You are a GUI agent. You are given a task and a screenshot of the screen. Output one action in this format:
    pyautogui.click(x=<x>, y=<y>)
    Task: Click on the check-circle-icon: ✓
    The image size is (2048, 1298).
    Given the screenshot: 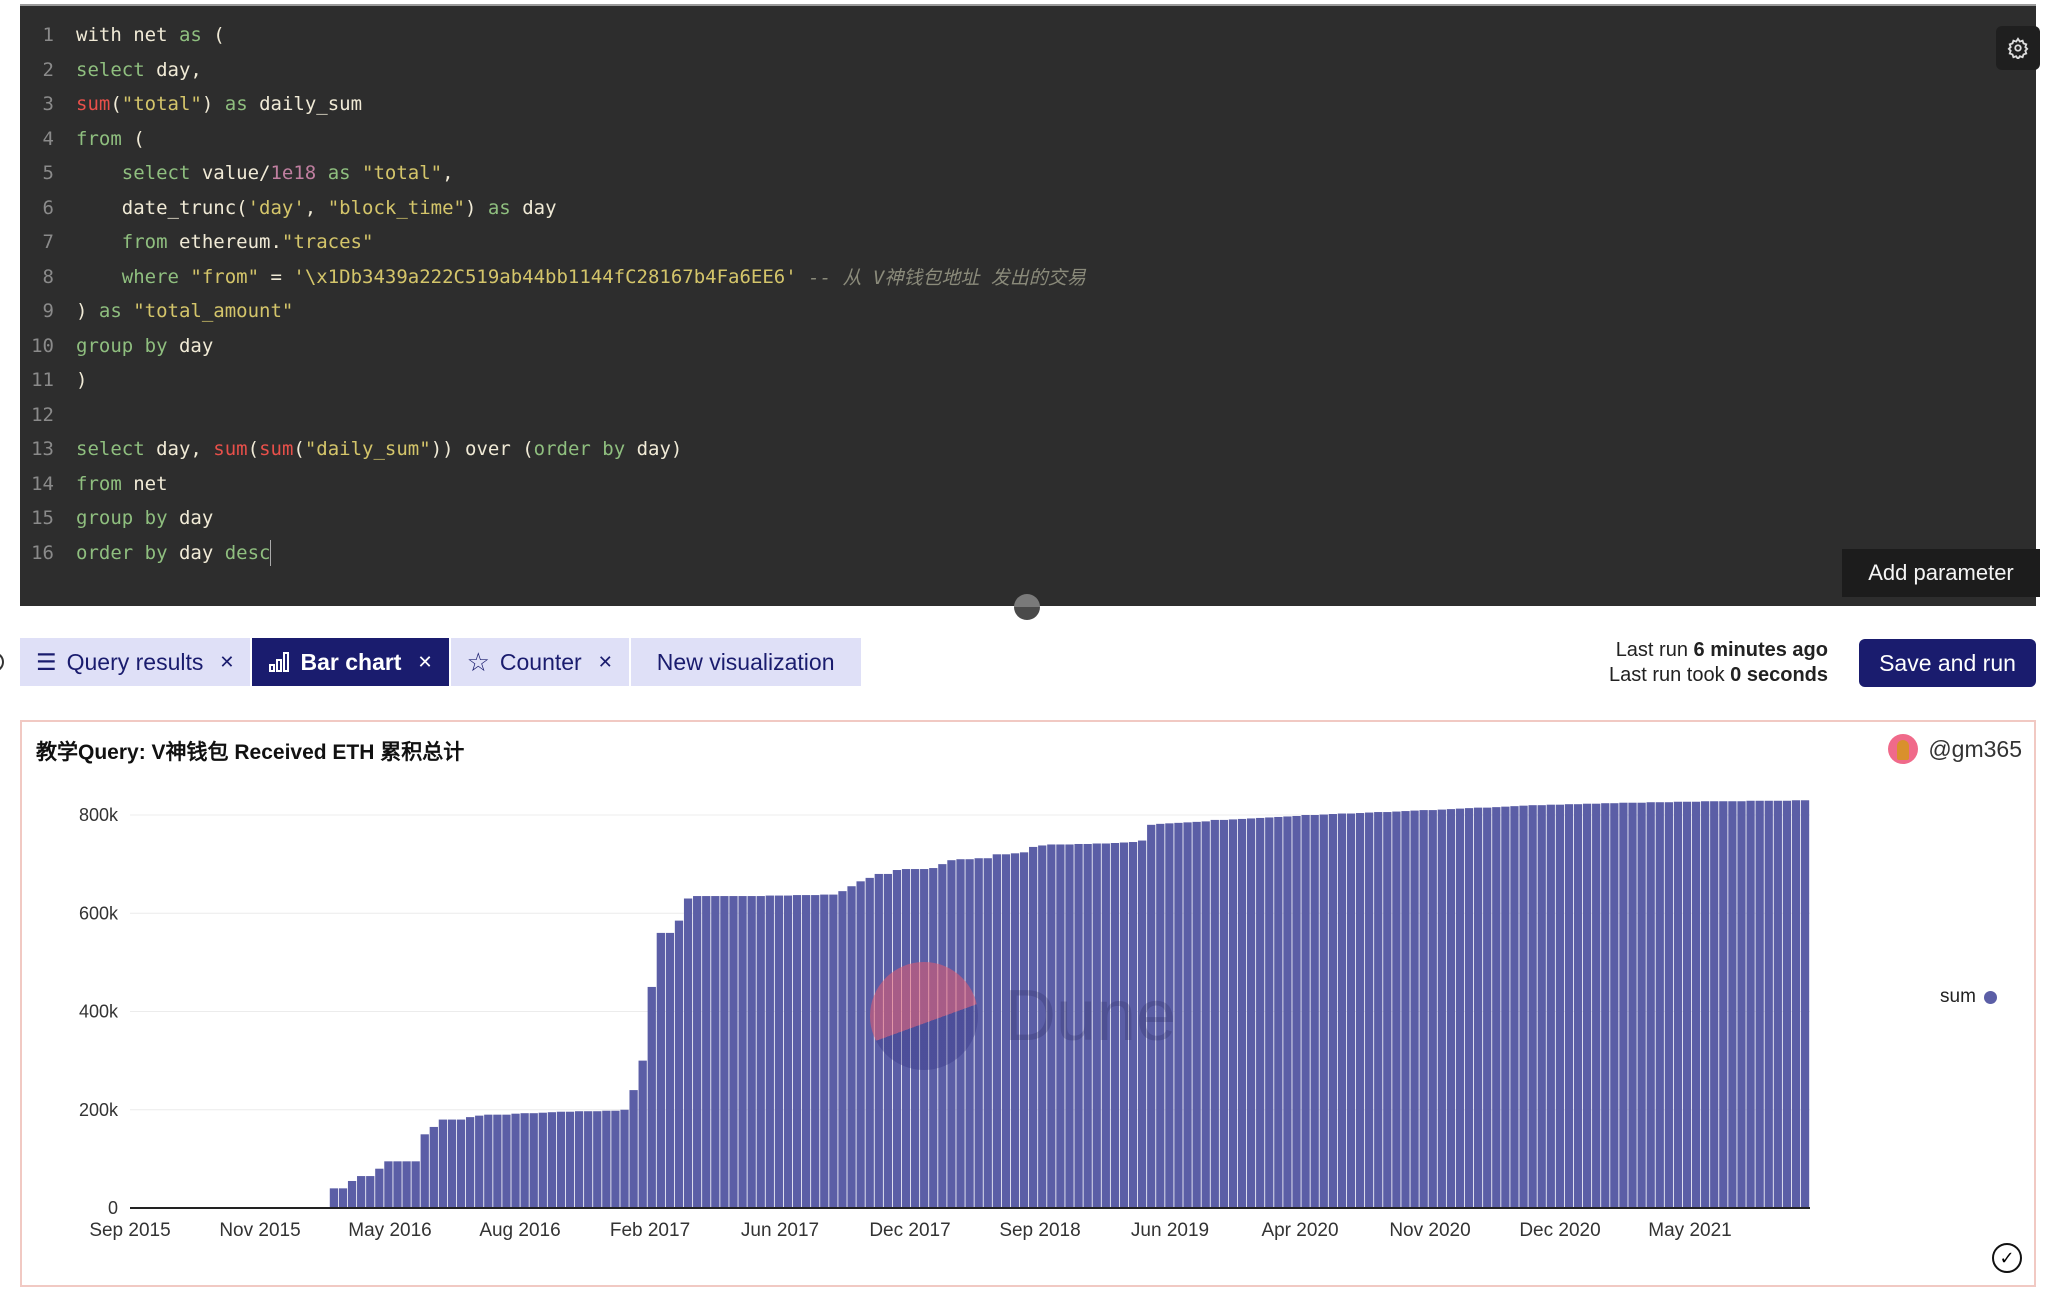 What is the action you would take?
    pyautogui.click(x=2007, y=1258)
    